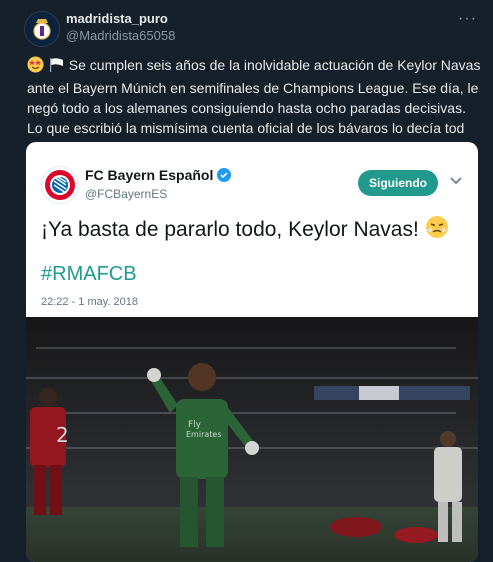  I want to click on embedded-author-name: FC Bayern Español, so click(158, 175).